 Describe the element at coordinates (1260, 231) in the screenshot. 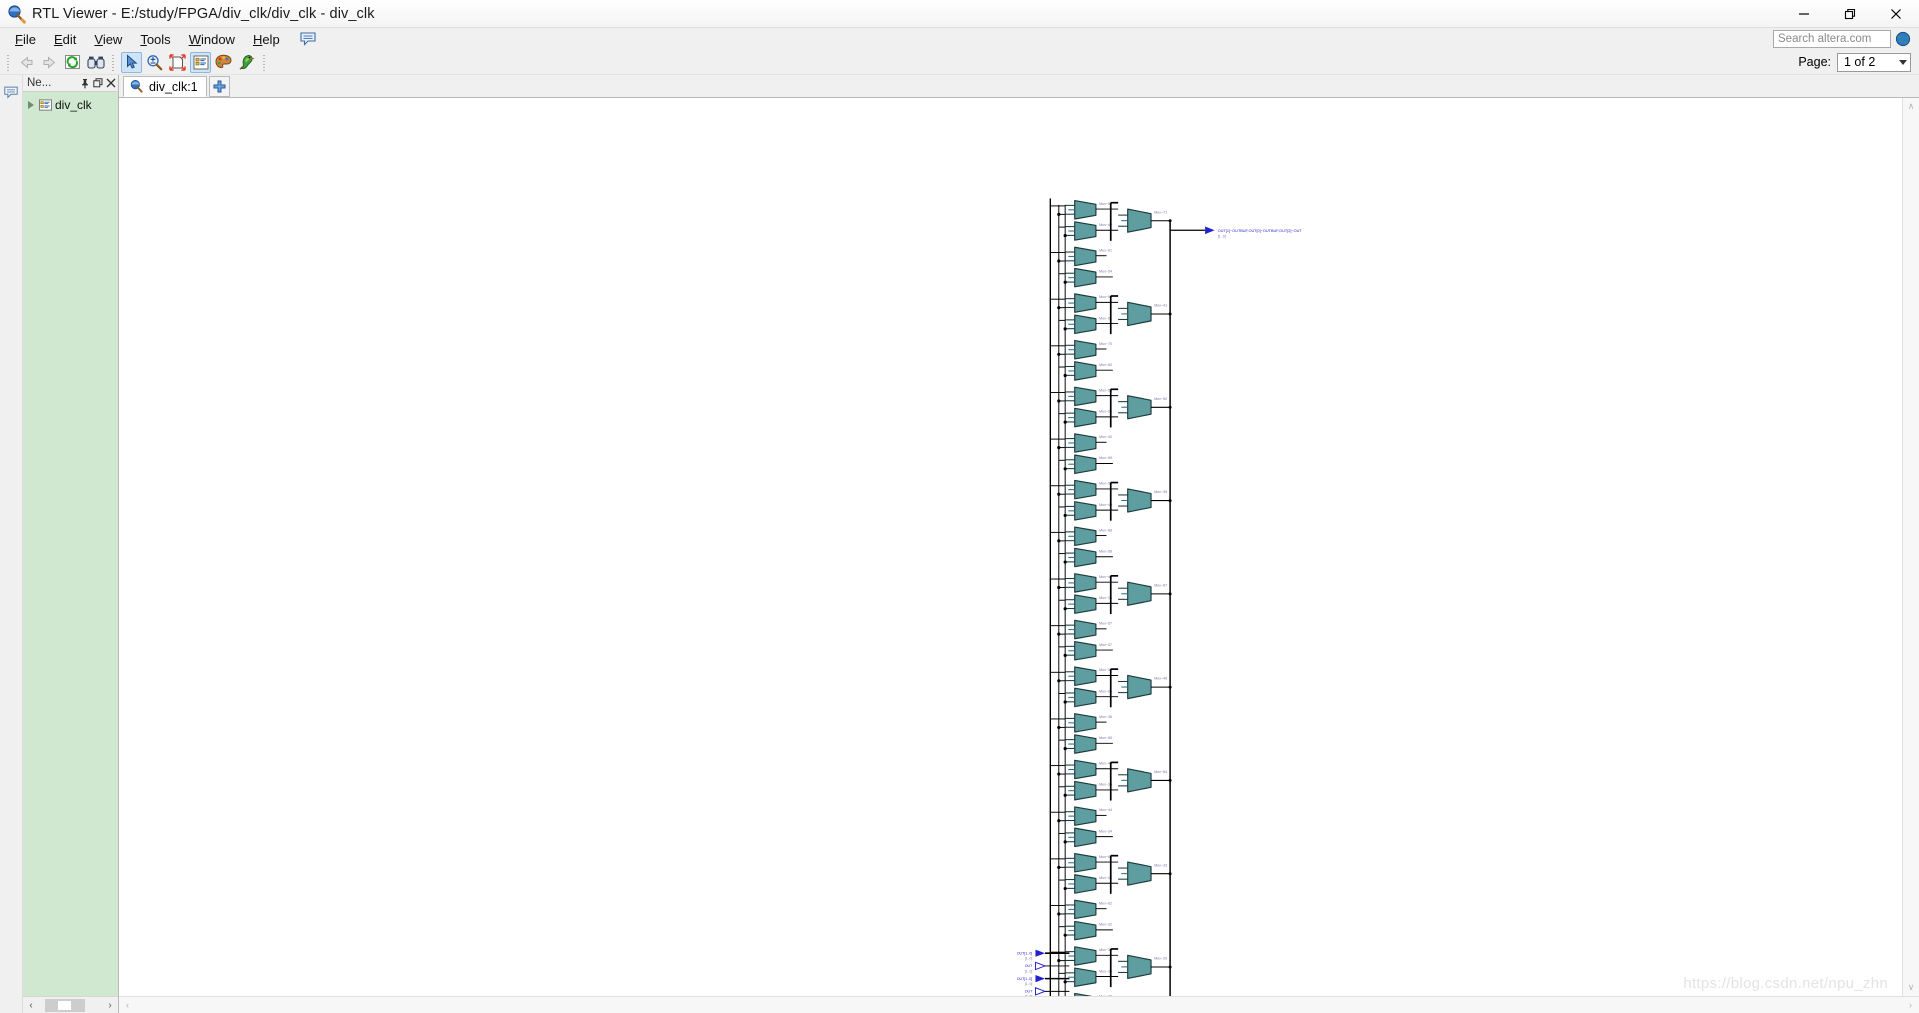

I see `svg-text:OUT[1]~OUTBUF,OUT[0]~OUTBUF,OU: OUT[1]~OUTBUF,OUT[0]~OUTBUF,OUT[2]~OUT` at that location.